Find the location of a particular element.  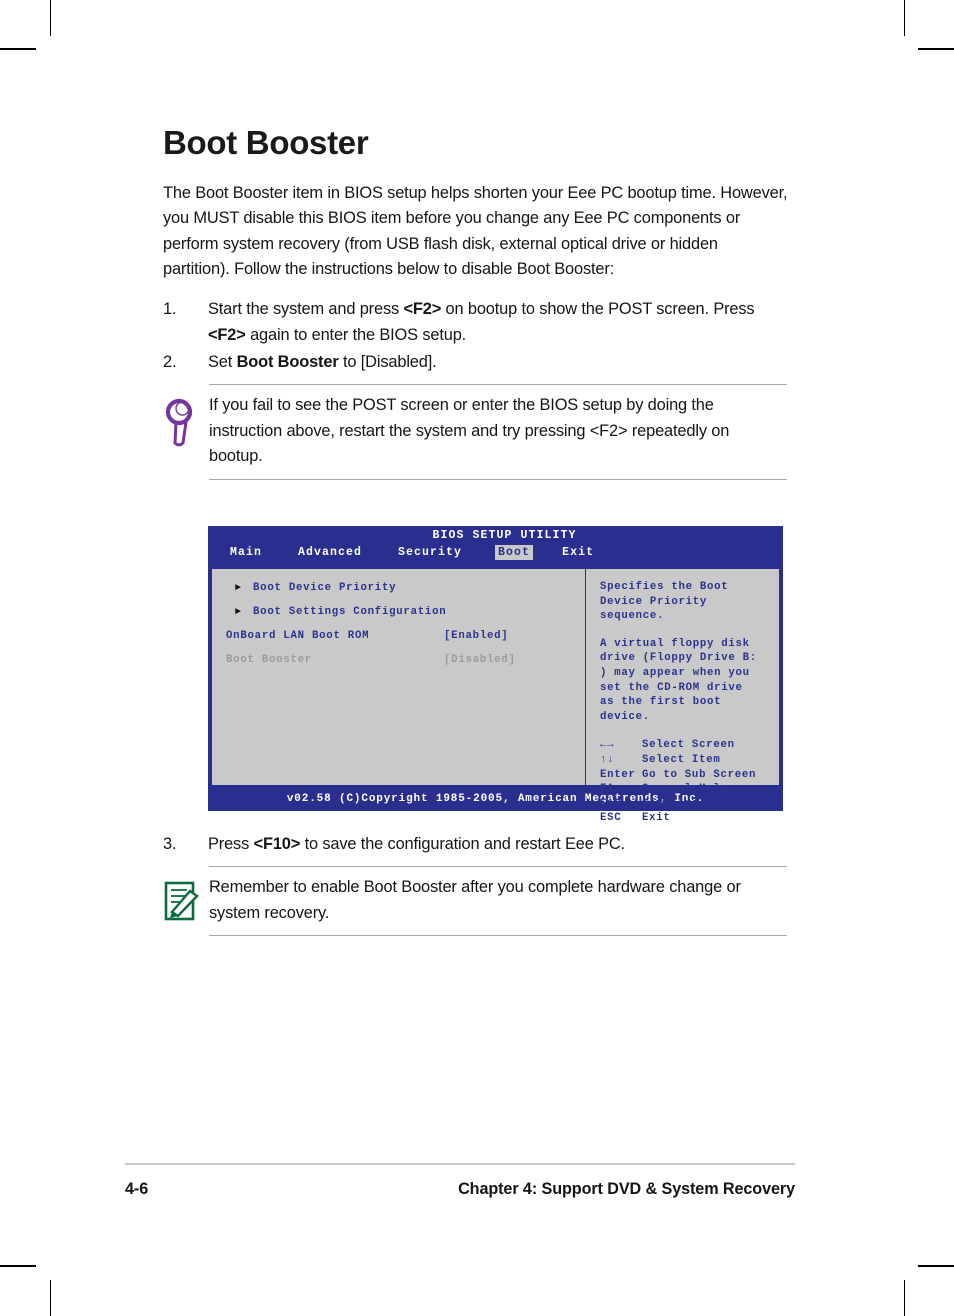

step-text: Set Boot Booster to [Disabled]. is located at coordinates (322, 362).